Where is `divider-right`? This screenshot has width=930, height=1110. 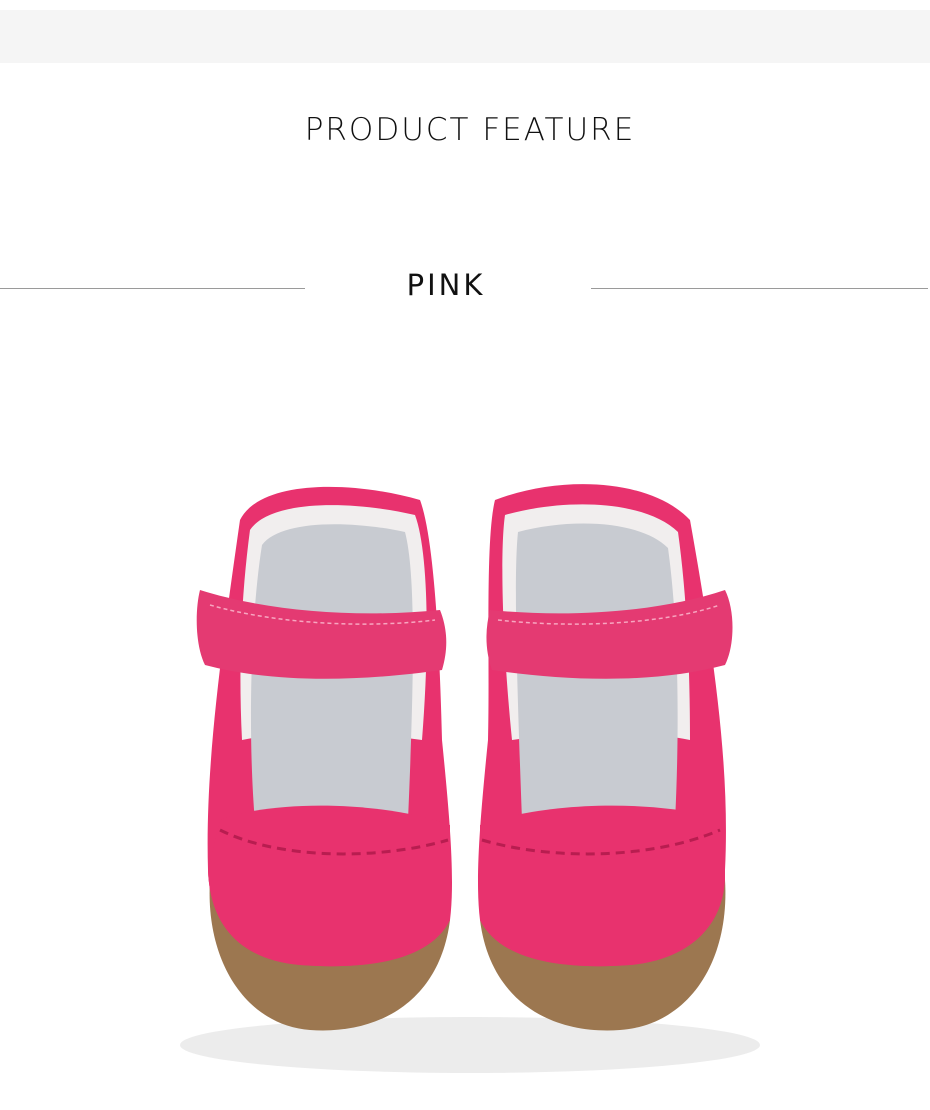
divider-right is located at coordinates (759, 288).